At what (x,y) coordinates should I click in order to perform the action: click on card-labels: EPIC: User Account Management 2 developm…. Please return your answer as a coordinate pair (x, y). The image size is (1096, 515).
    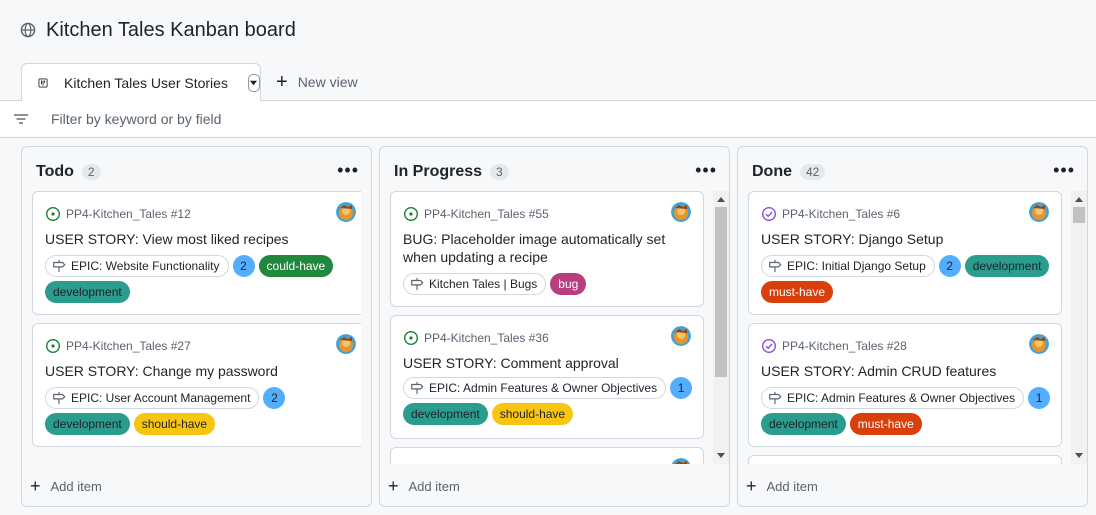
    Looking at the image, I should click on (202, 411).